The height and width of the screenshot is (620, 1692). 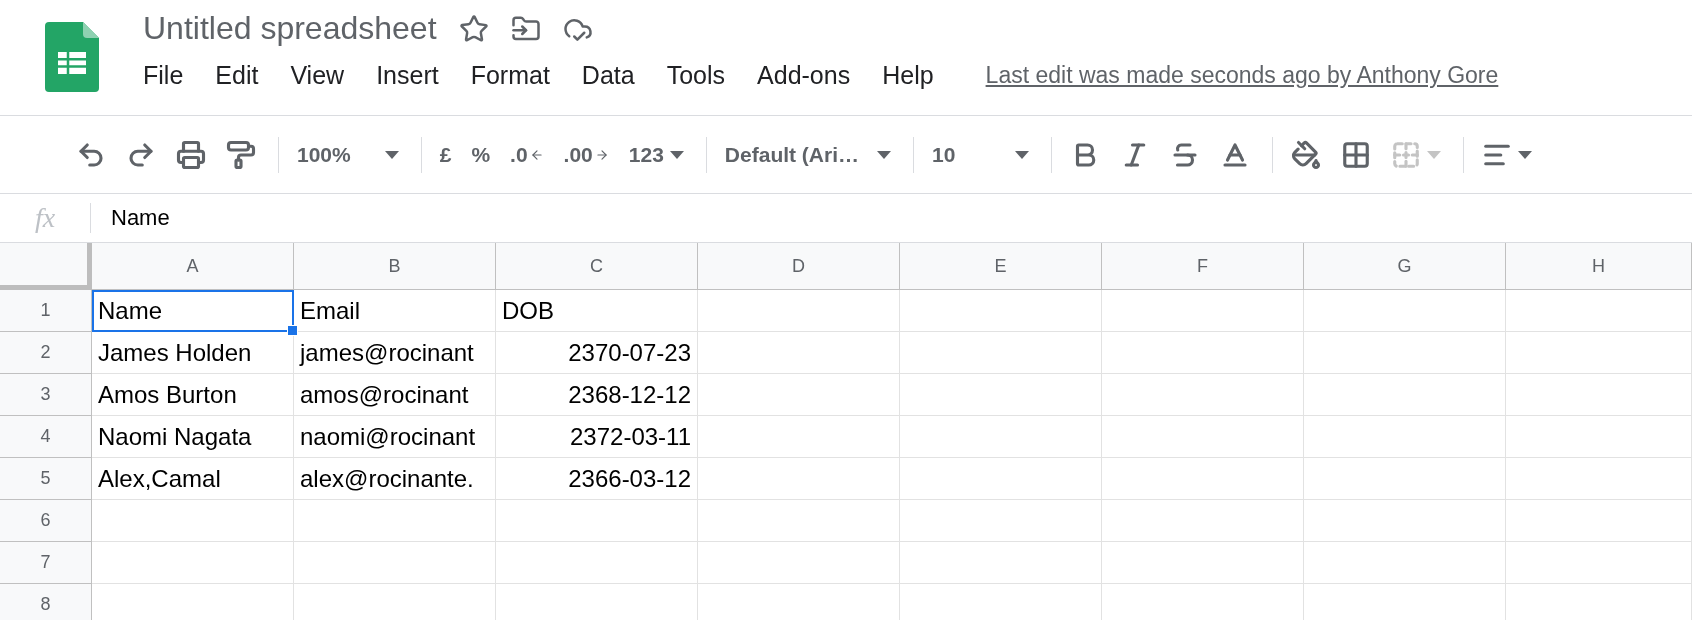 I want to click on select-all-corner, so click(x=46, y=266).